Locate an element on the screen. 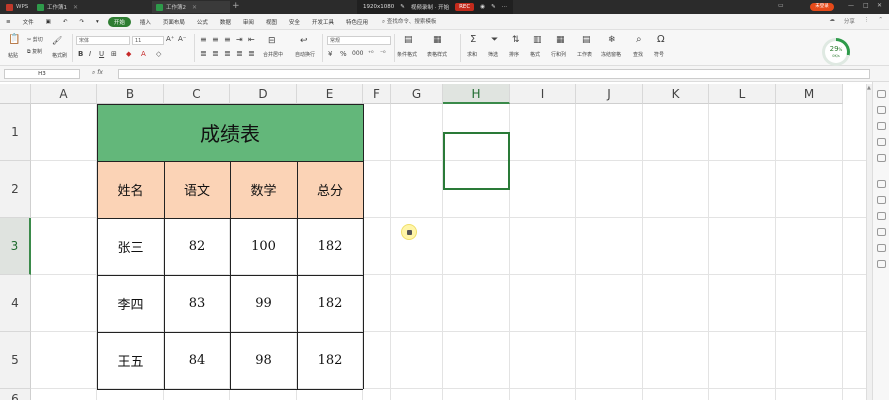  paste-button: 粘贴 is located at coordinates (13, 55).